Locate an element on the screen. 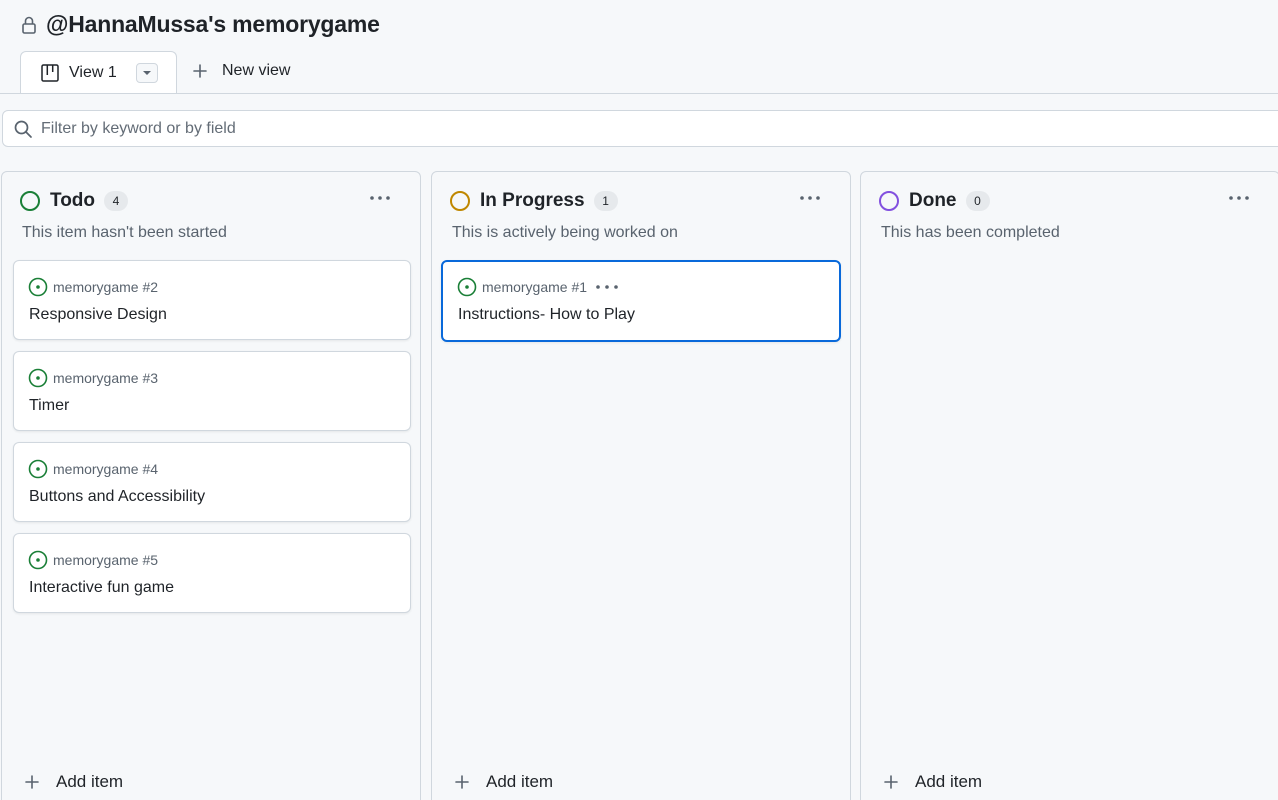 Image resolution: width=1278 pixels, height=800 pixels. card-meta: memorygame #2 is located at coordinates (93, 287).